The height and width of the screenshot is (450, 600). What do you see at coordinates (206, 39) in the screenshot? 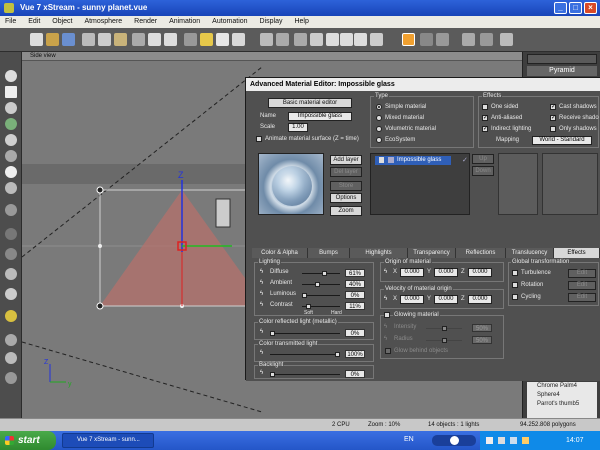
I see `sun-icon` at bounding box center [206, 39].